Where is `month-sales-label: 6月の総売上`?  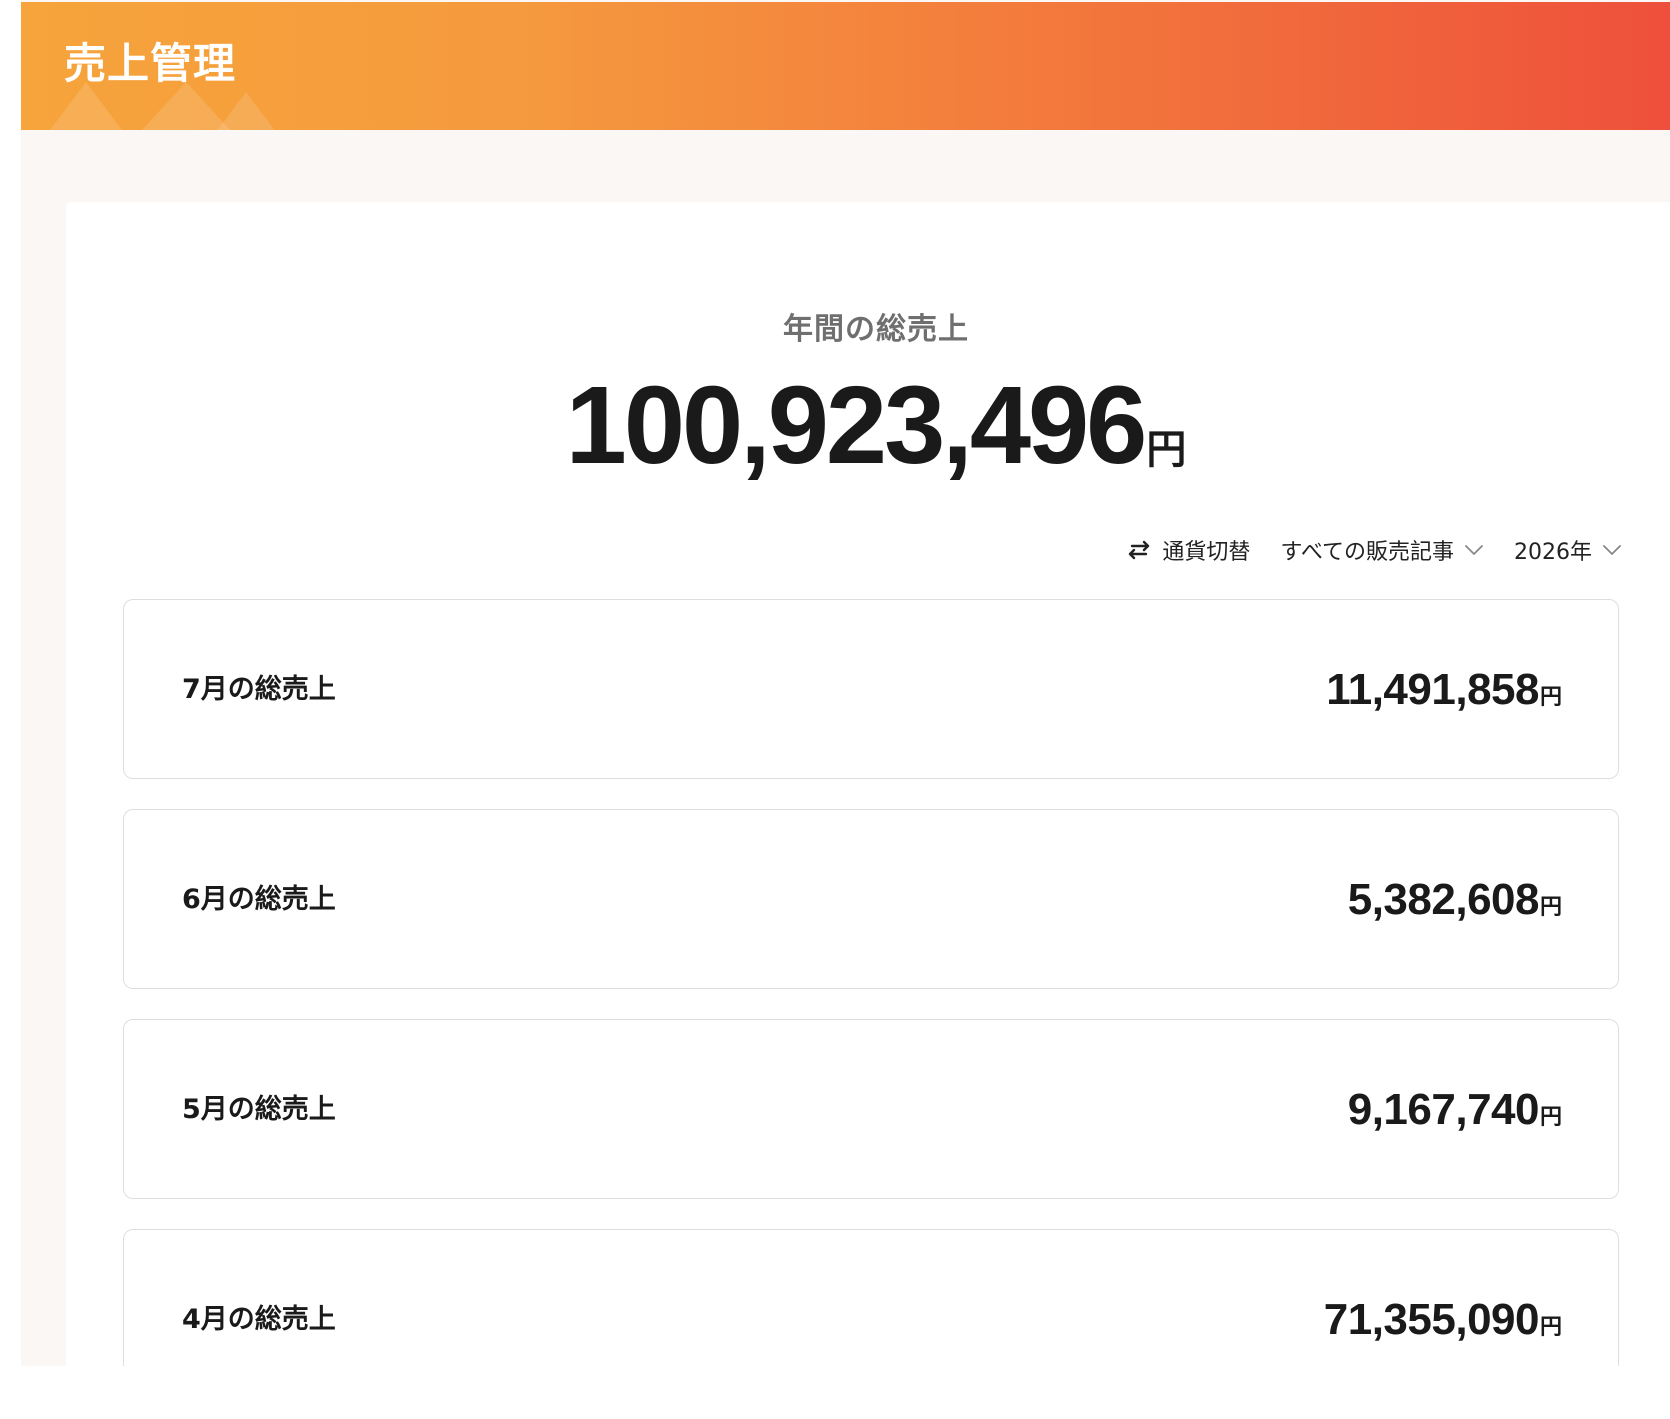 month-sales-label: 6月の総売上 is located at coordinates (259, 899).